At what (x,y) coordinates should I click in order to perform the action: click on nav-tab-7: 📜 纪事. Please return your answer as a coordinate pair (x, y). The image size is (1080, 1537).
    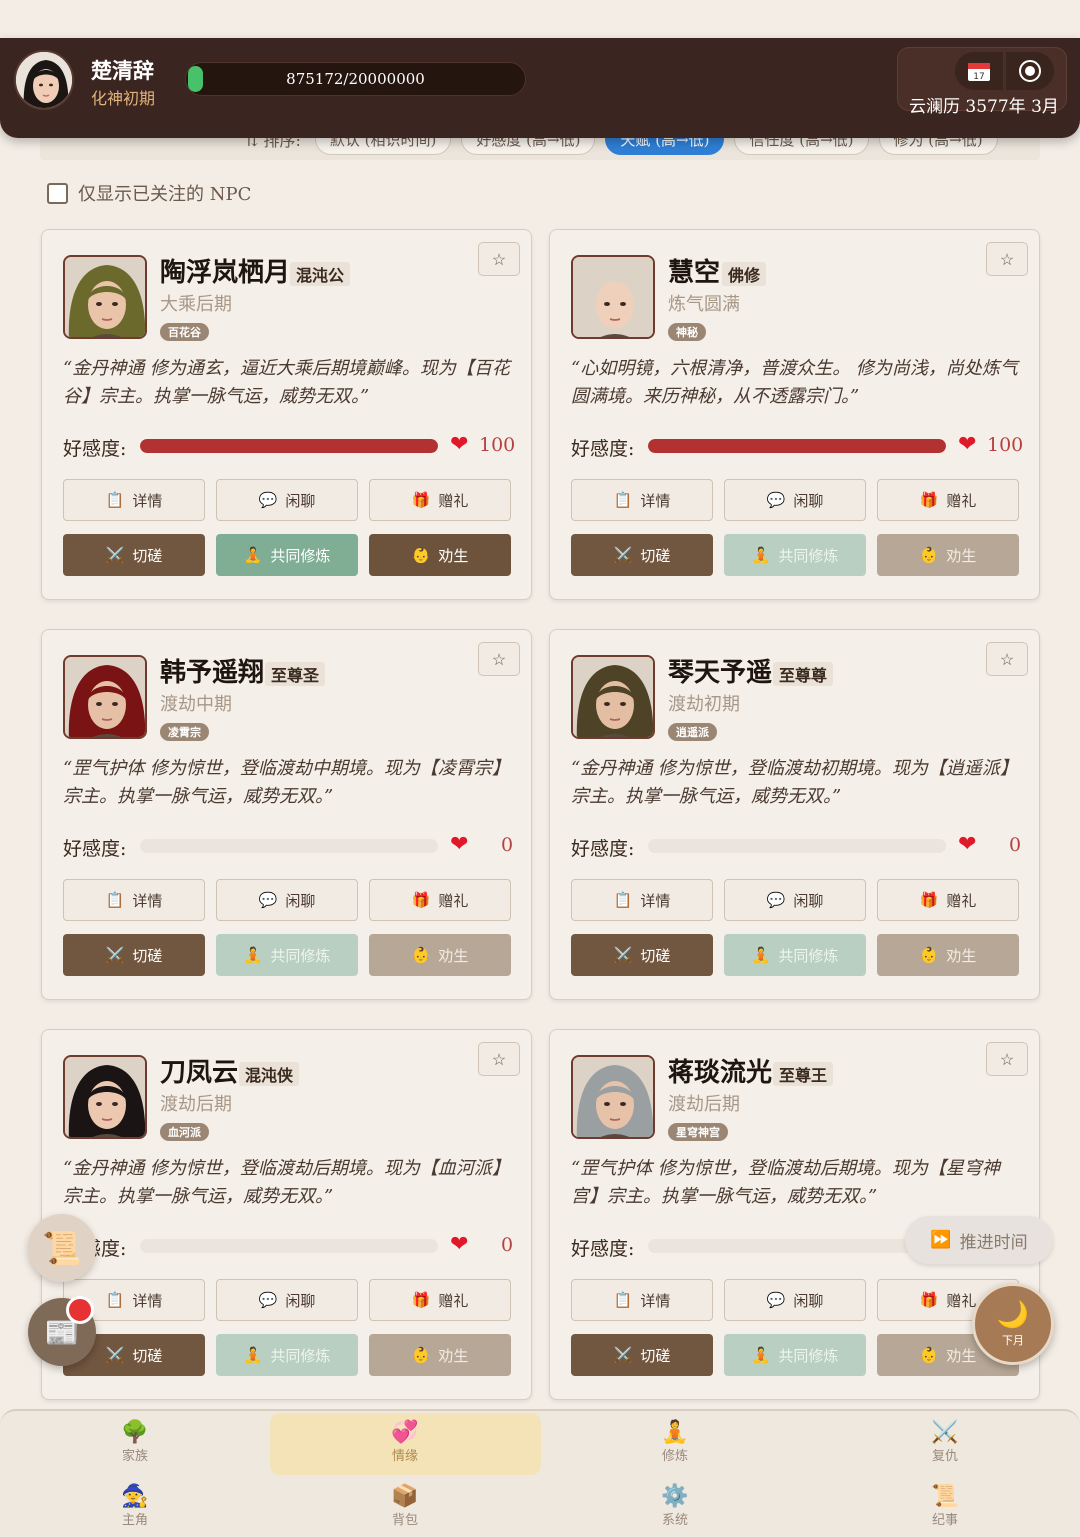
    Looking at the image, I should click on (945, 1507).